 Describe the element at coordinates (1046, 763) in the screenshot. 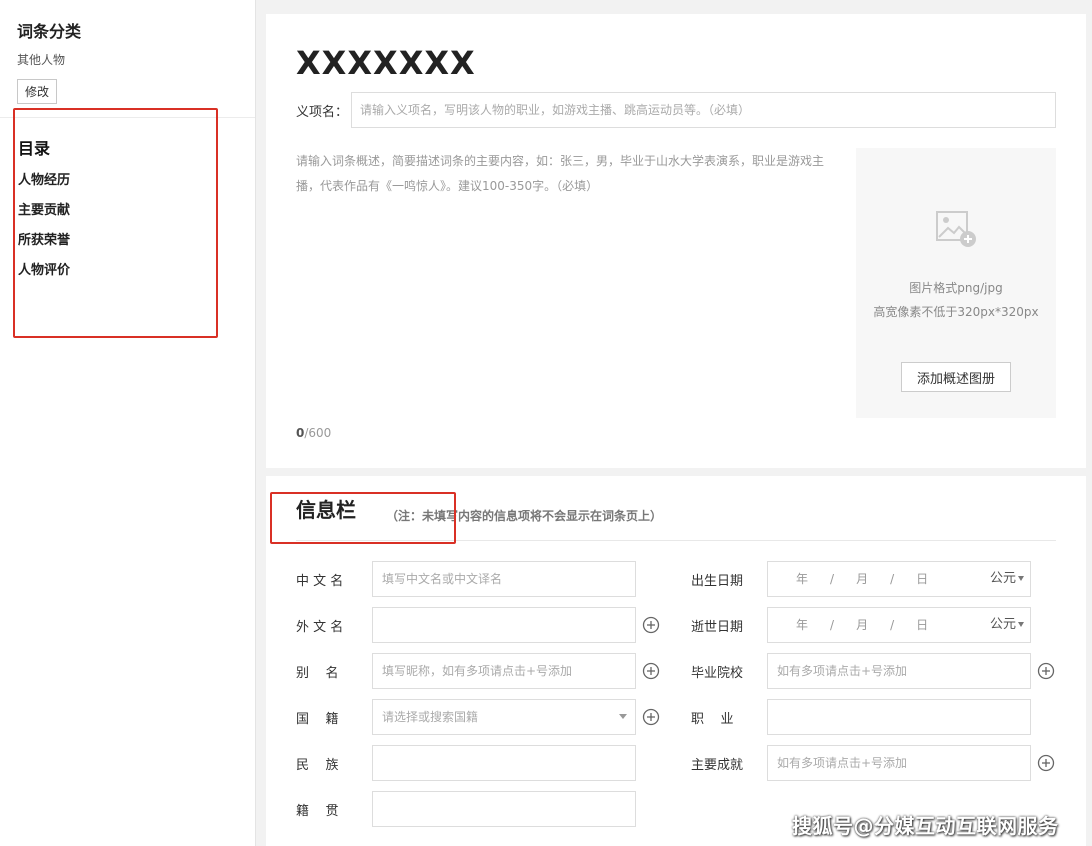

I see `add-achievement-icon` at that location.